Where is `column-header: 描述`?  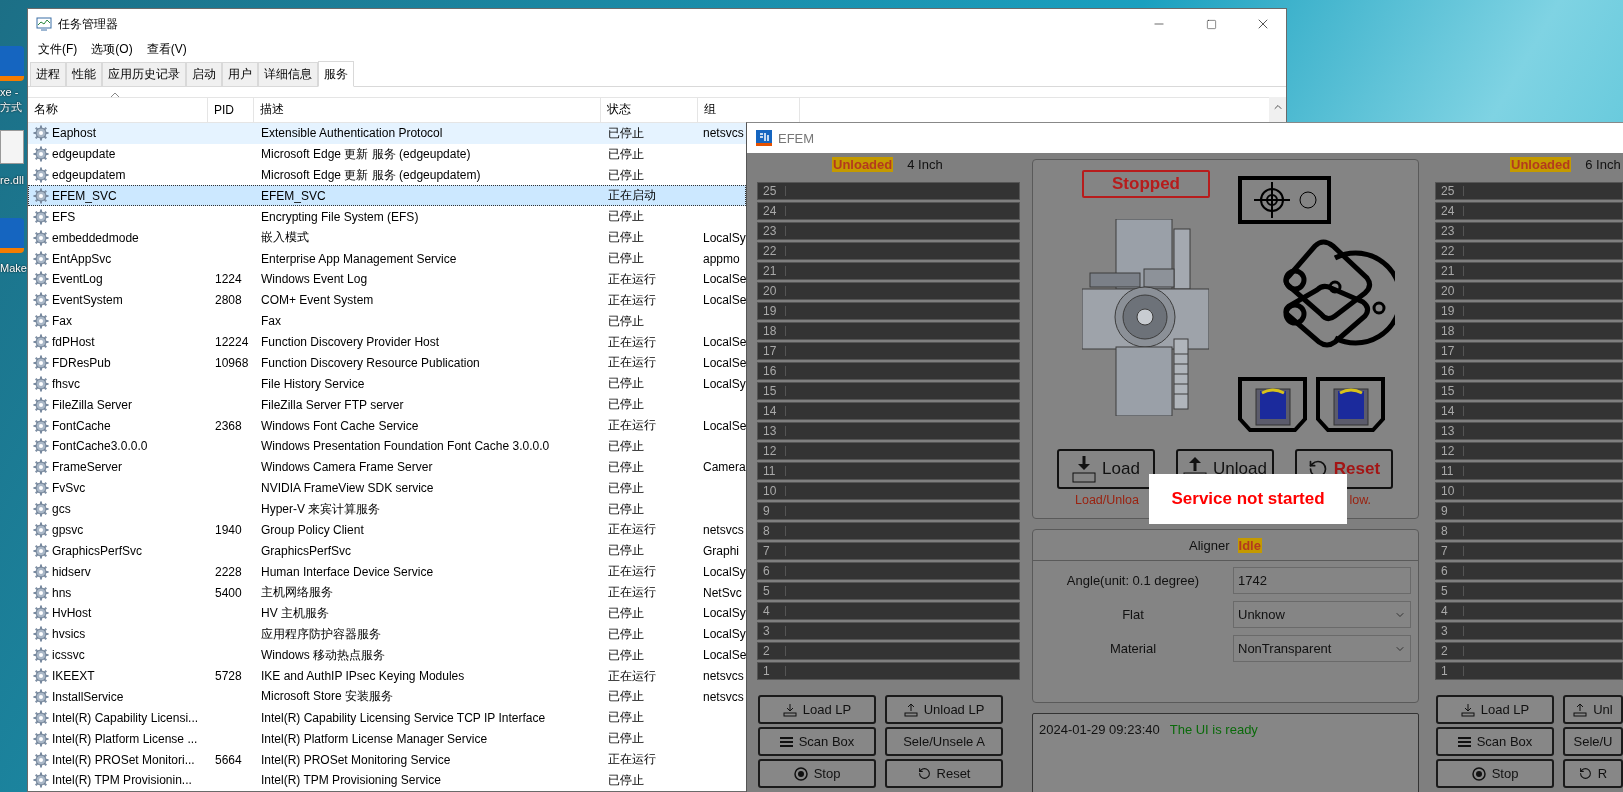
column-header: 描述 is located at coordinates (427, 110).